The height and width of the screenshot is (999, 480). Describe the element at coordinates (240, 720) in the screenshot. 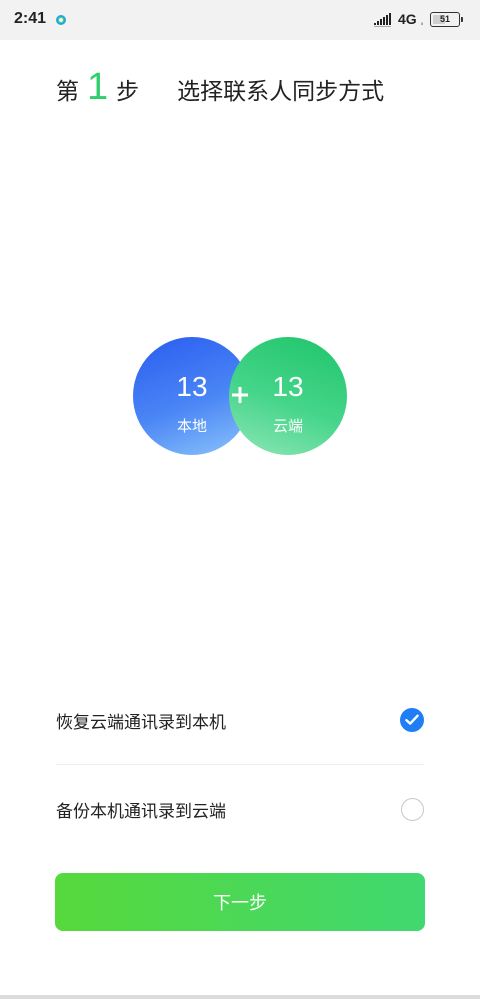

I see `restore-cloud-option: 恢复云端通讯录到本机` at that location.